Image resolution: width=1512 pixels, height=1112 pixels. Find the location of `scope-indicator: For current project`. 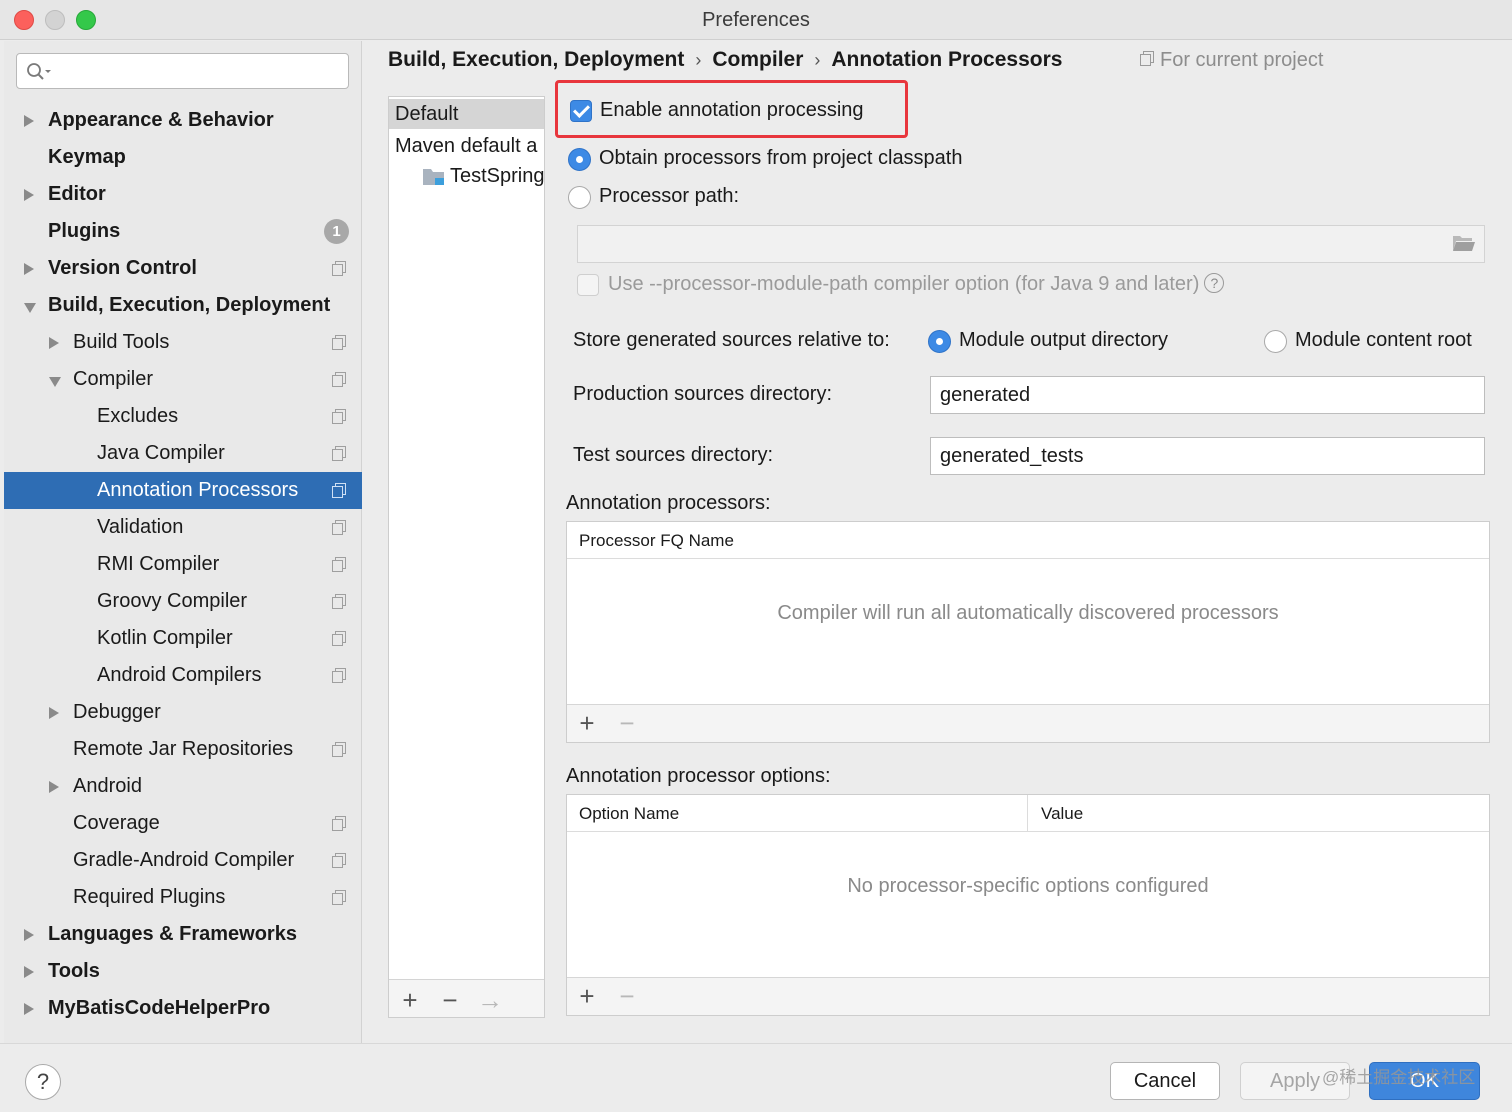

scope-indicator: For current project is located at coordinates (1231, 60).